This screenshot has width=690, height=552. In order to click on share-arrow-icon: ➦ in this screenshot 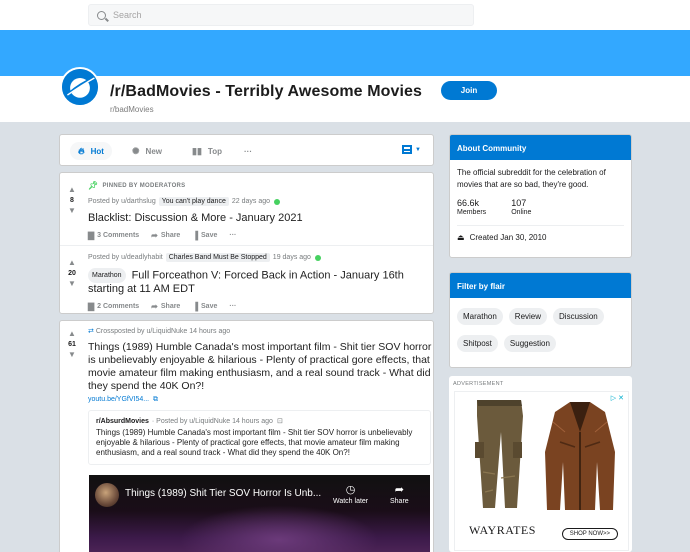, I will do `click(399, 490)`.